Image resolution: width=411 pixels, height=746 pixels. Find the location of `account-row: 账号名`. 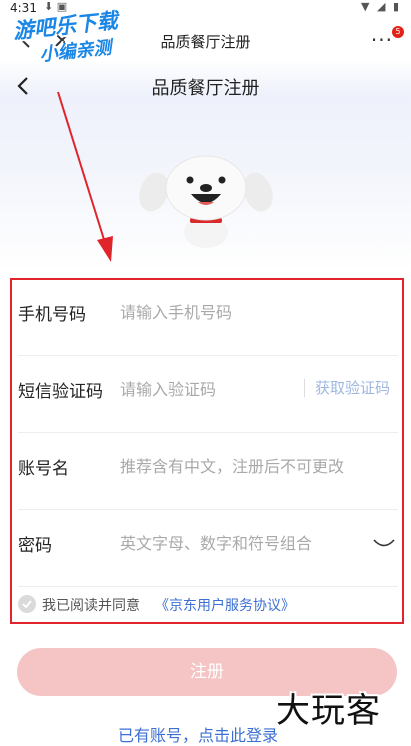

account-row: 账号名 is located at coordinates (208, 472).